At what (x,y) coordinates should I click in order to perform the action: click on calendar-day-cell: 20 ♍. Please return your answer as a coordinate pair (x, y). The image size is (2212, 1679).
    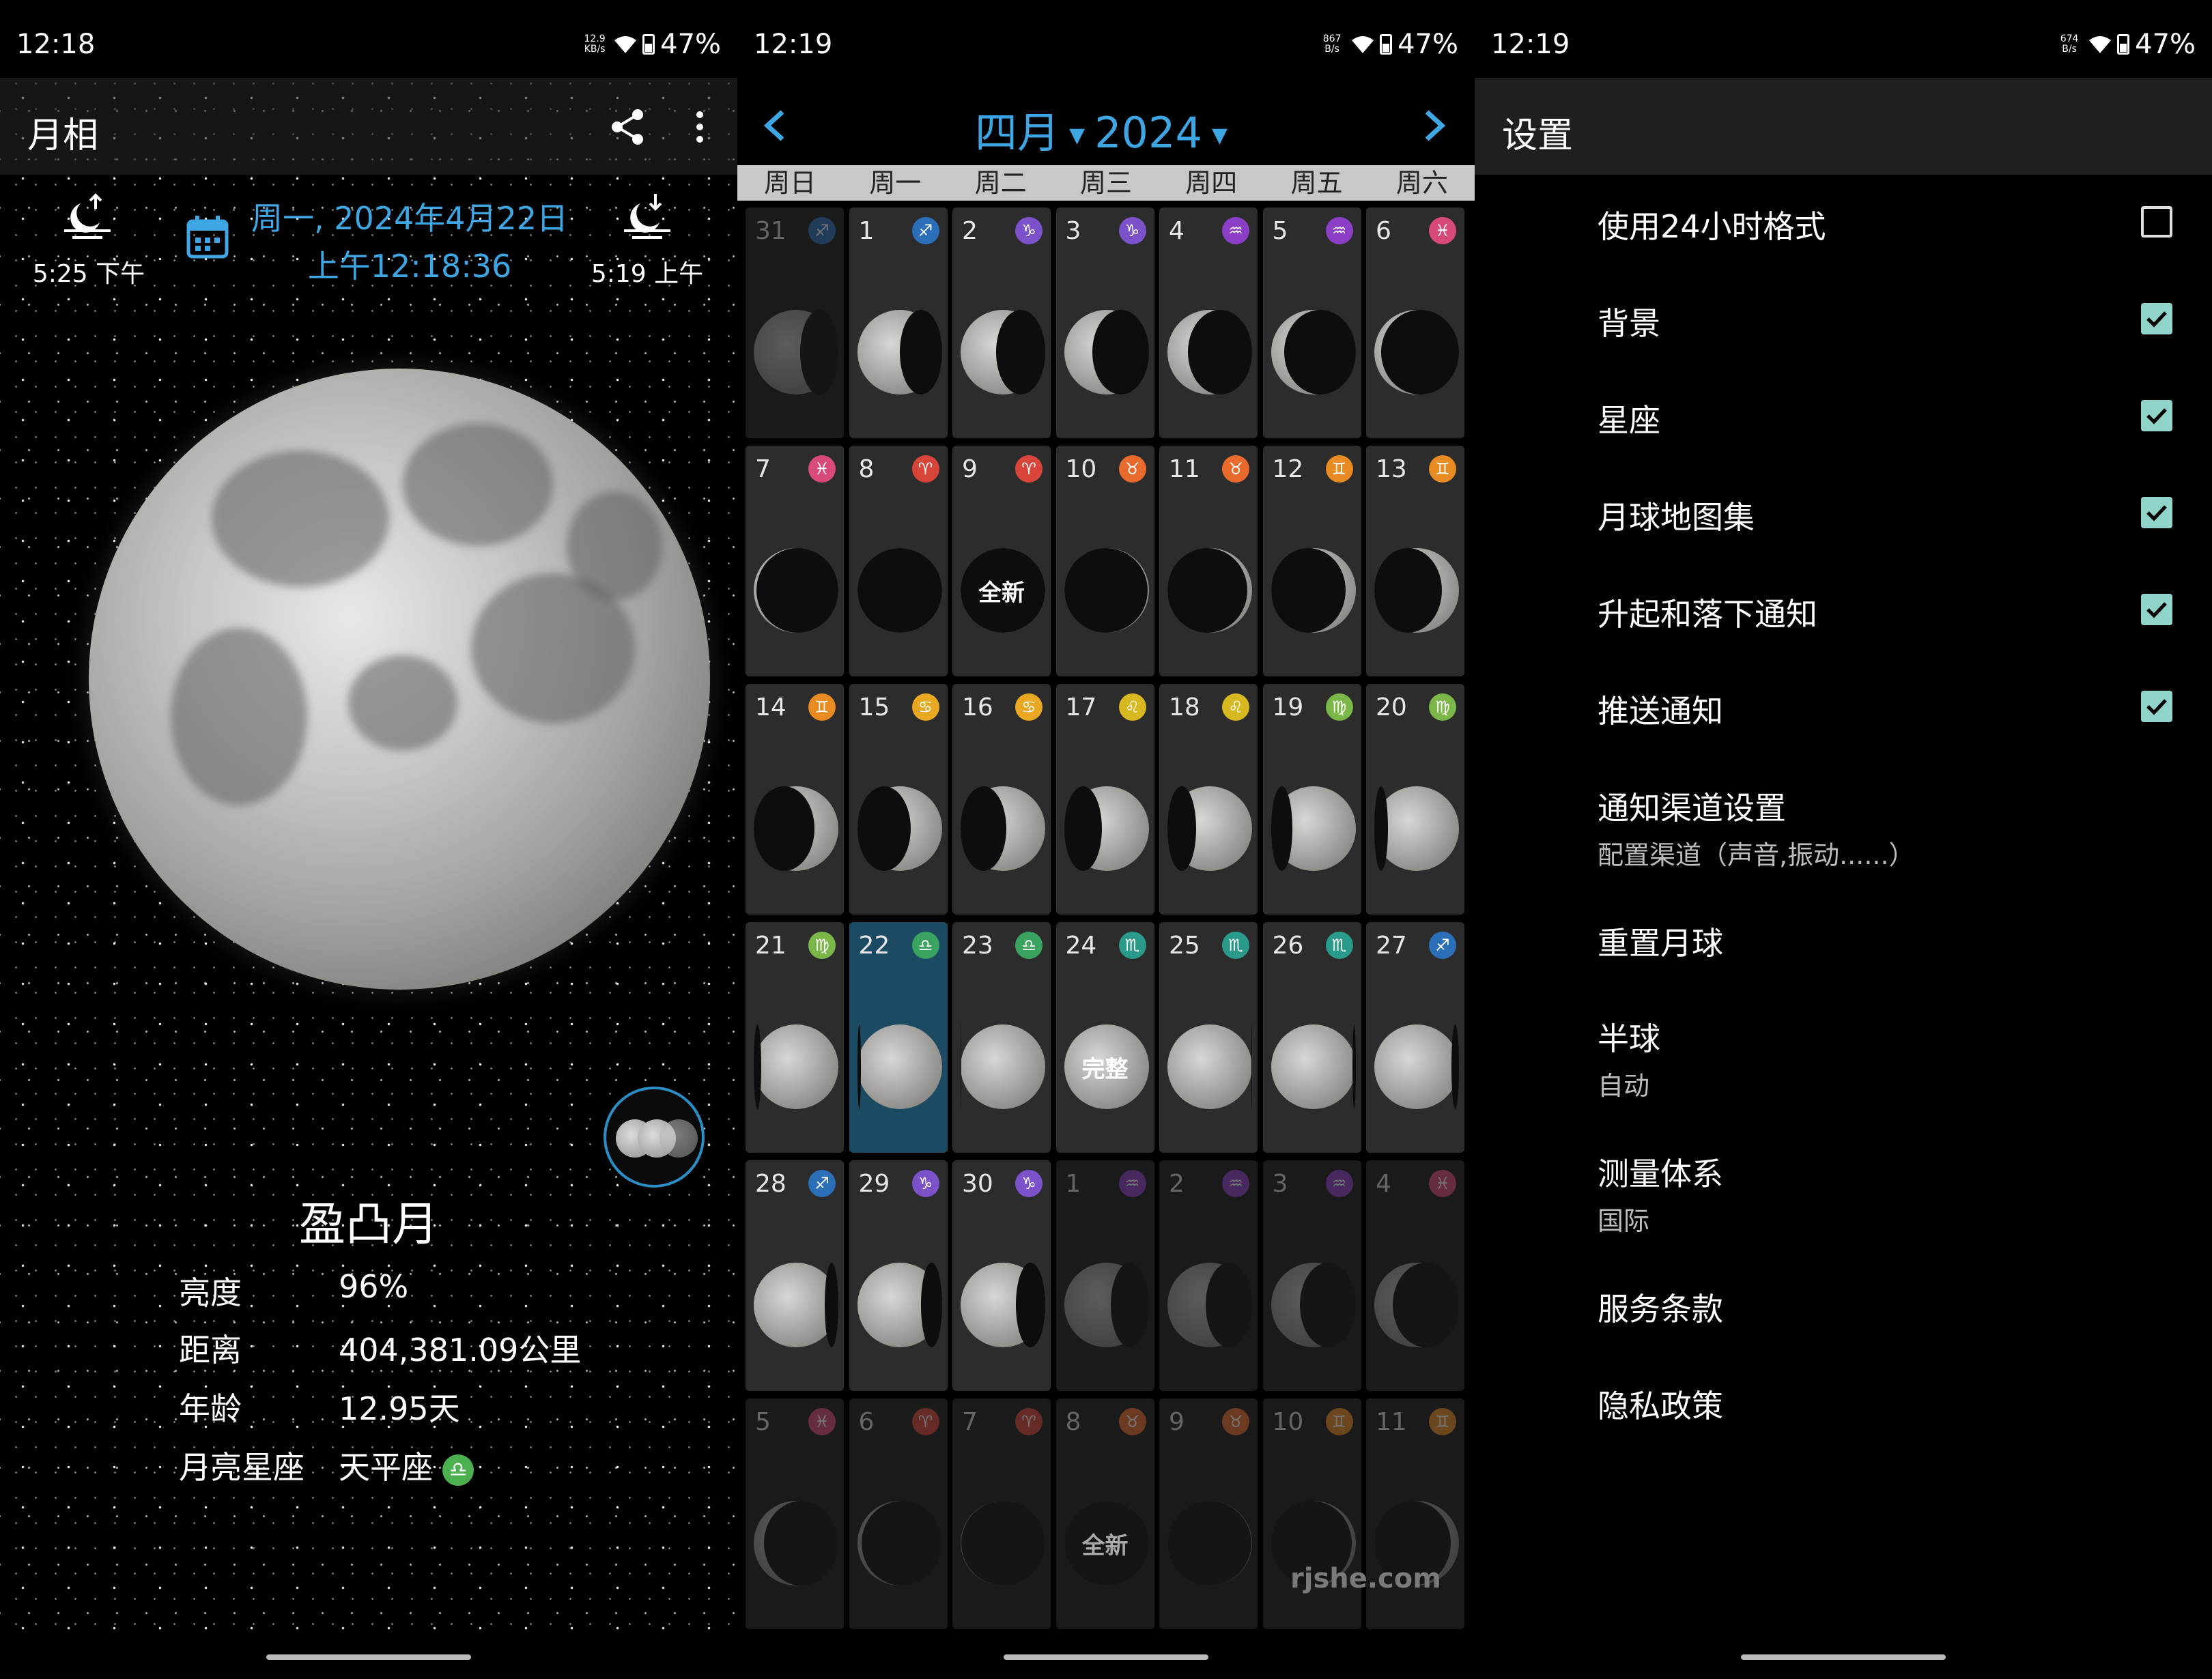
    Looking at the image, I should click on (1415, 799).